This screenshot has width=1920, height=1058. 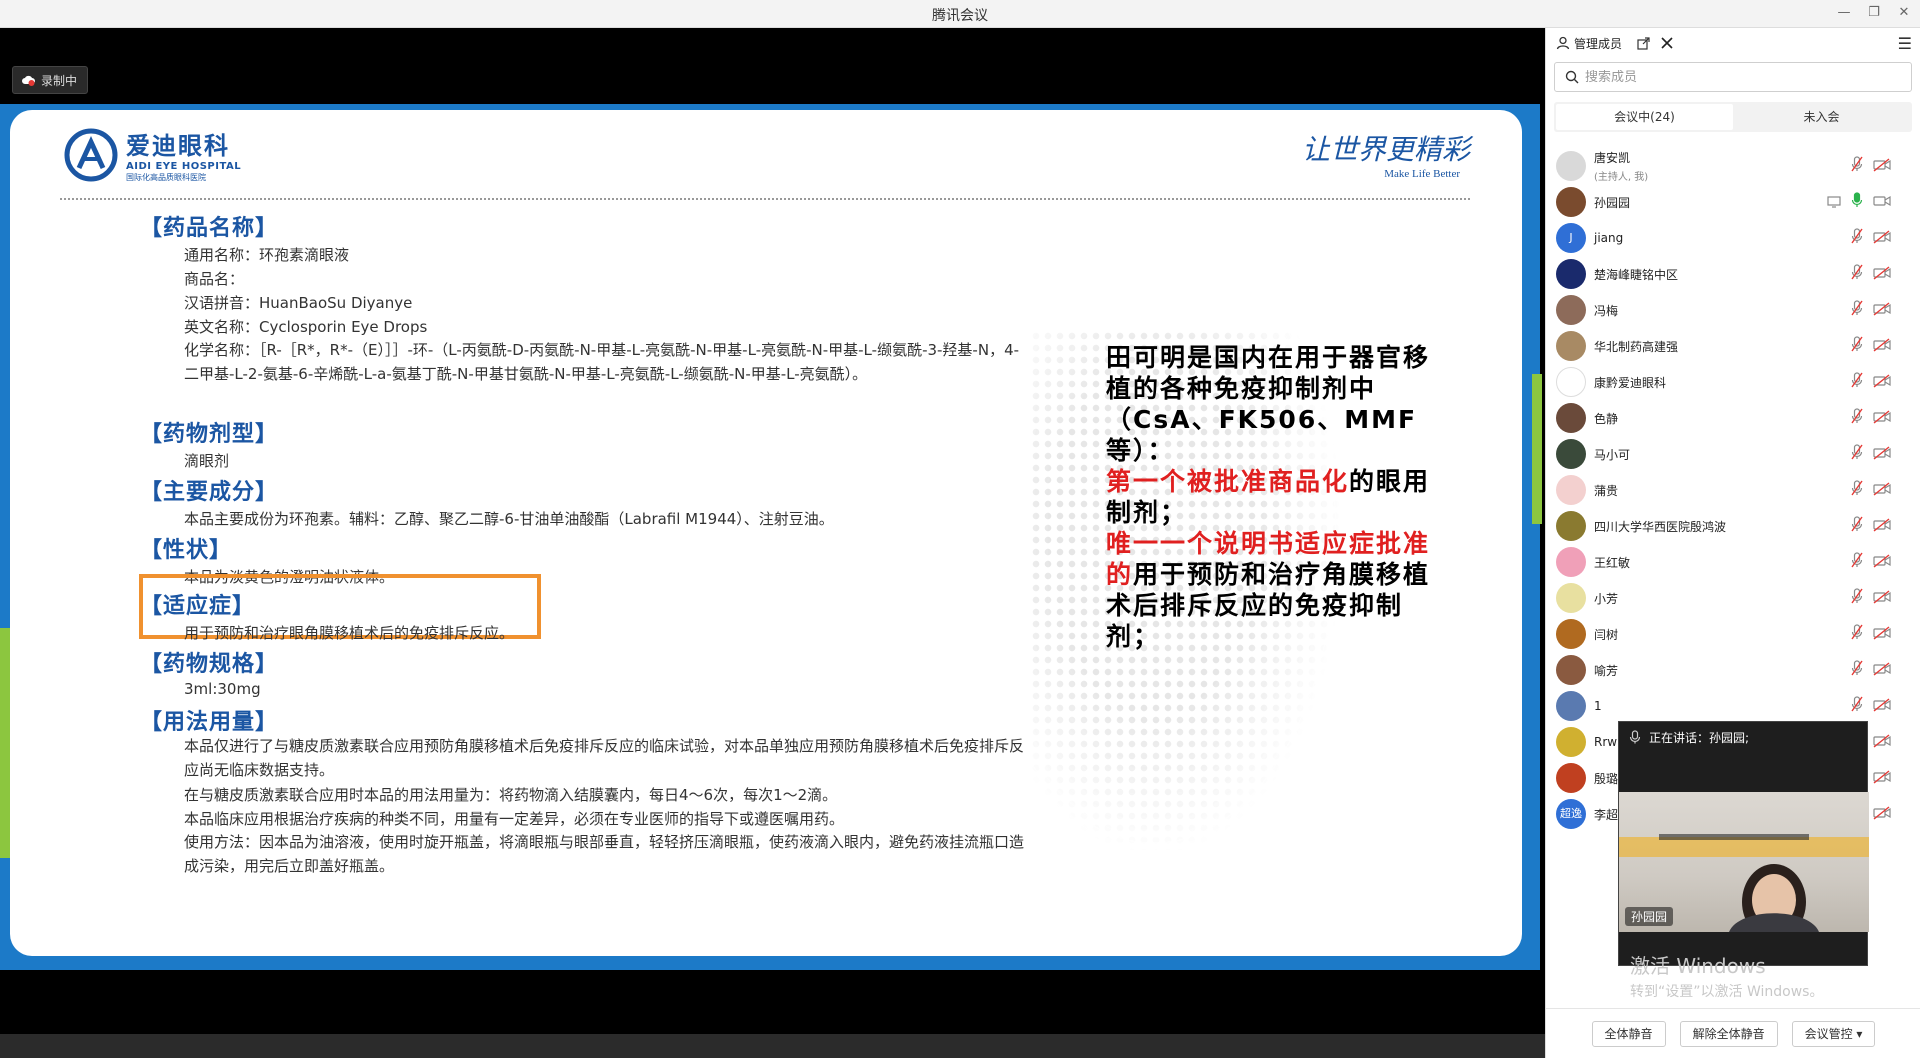 What do you see at coordinates (1268, 404) in the screenshot?
I see `callout-part-1: 田可明是国内在用于器官移植的各种免疫抑制剂中（CsA、FK506、MMF等）：` at bounding box center [1268, 404].